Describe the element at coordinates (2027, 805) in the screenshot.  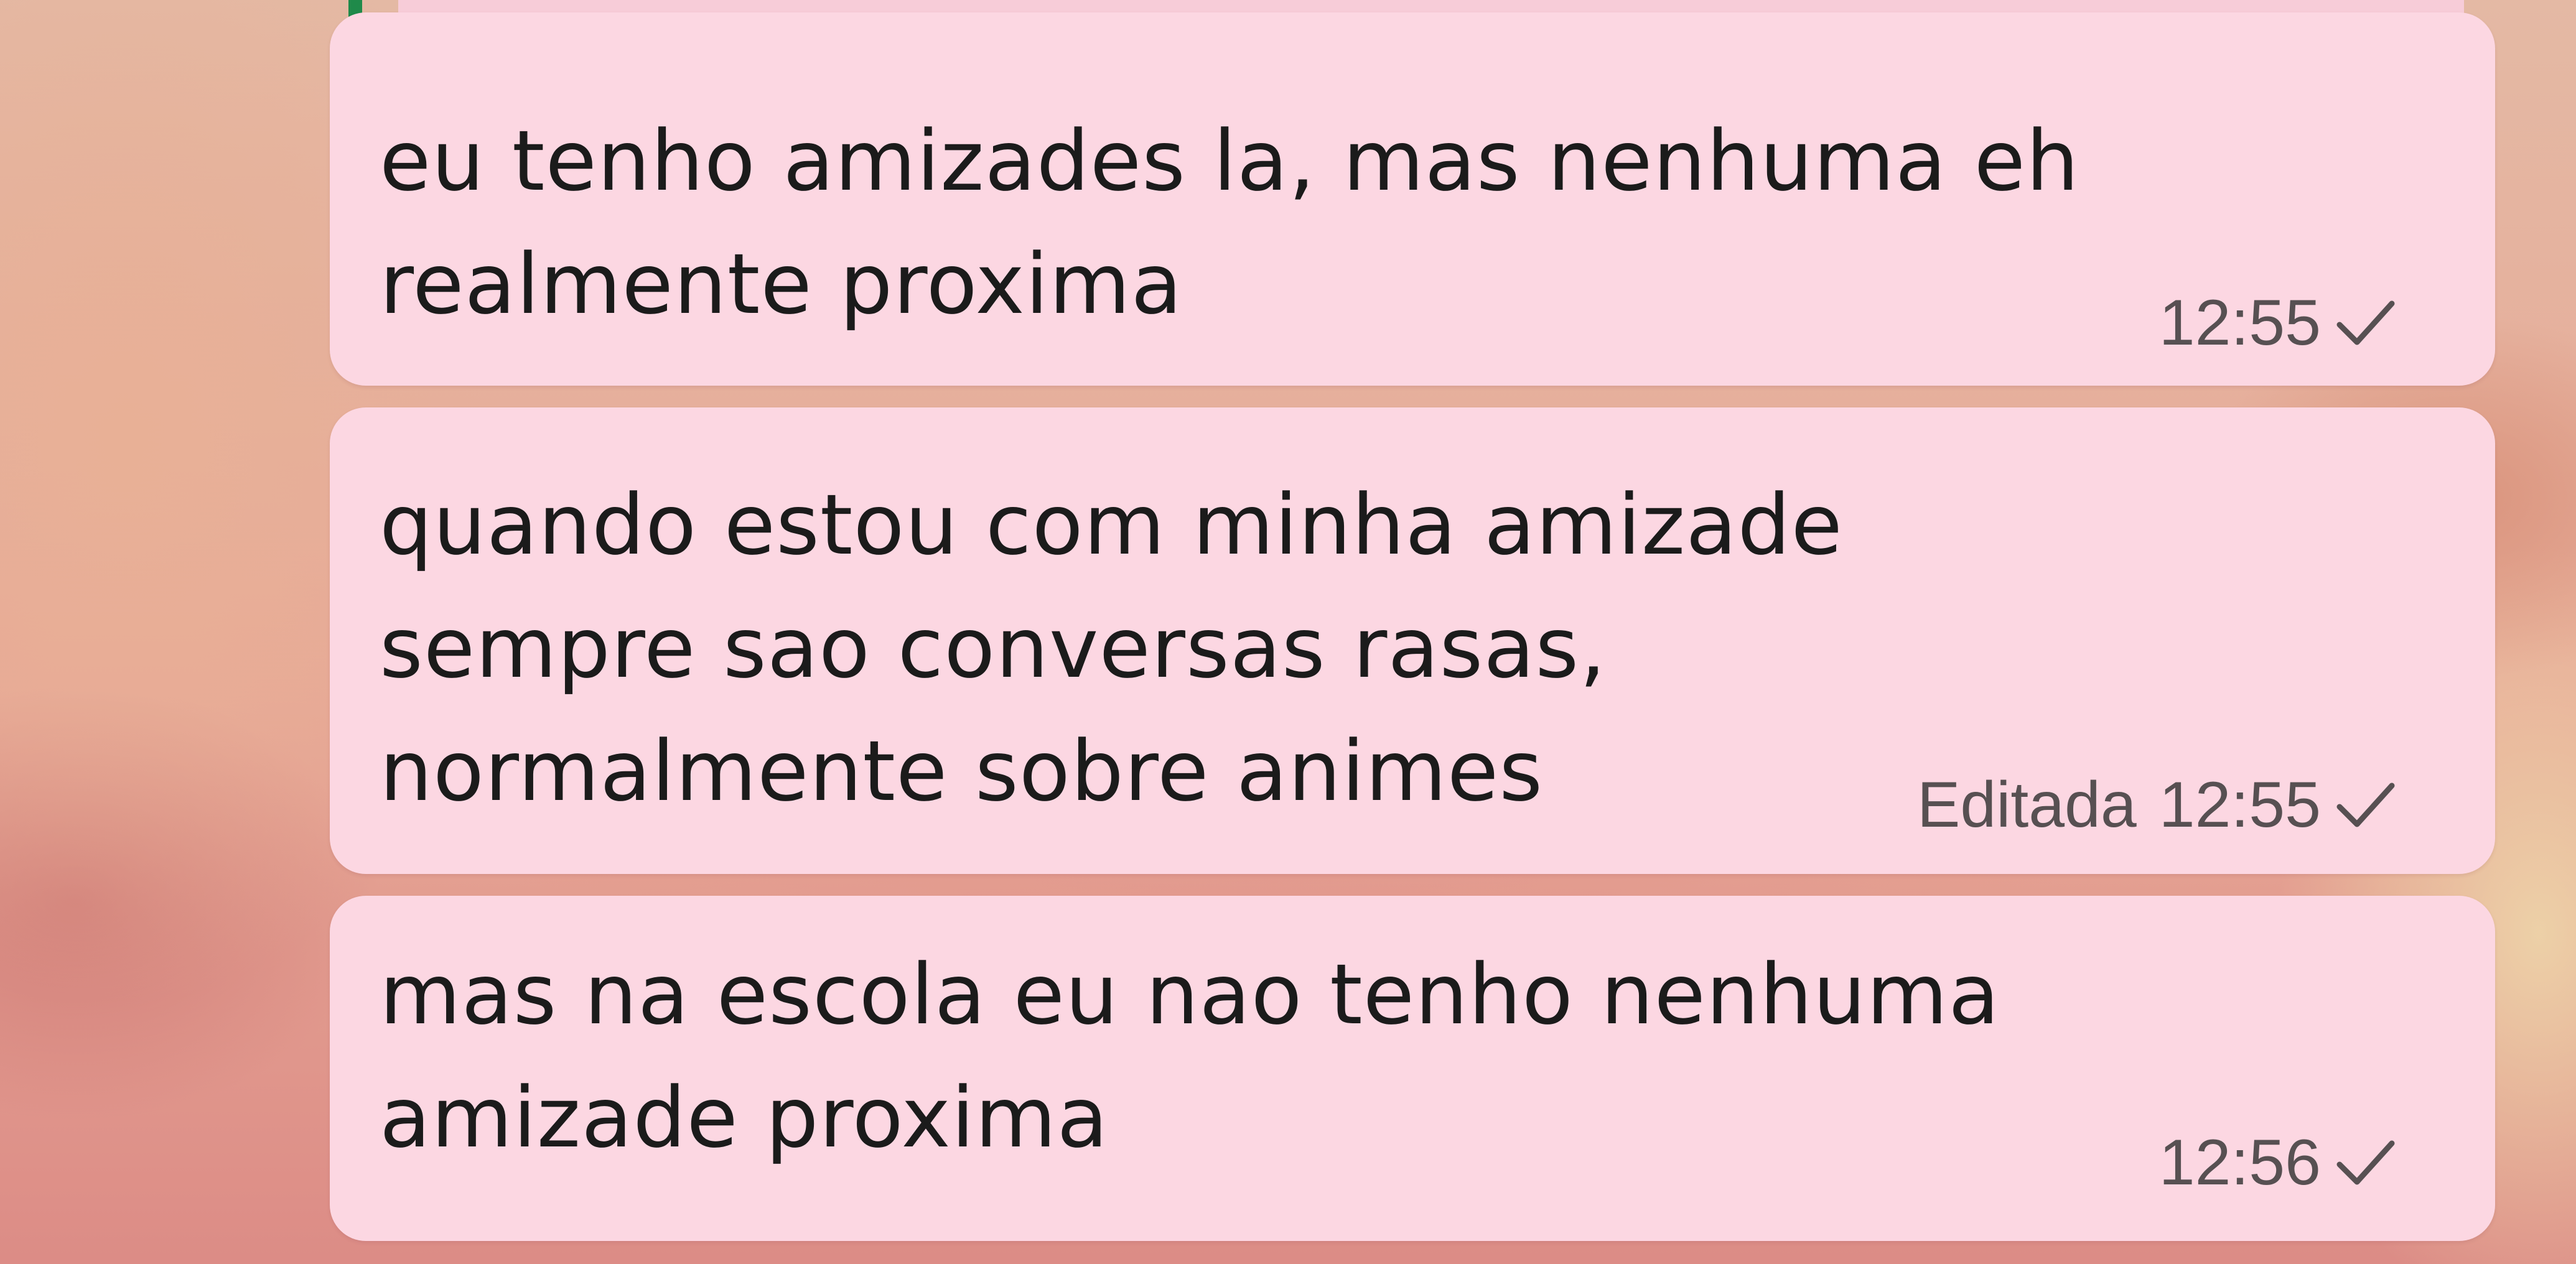
I see `edited-label: Editada` at that location.